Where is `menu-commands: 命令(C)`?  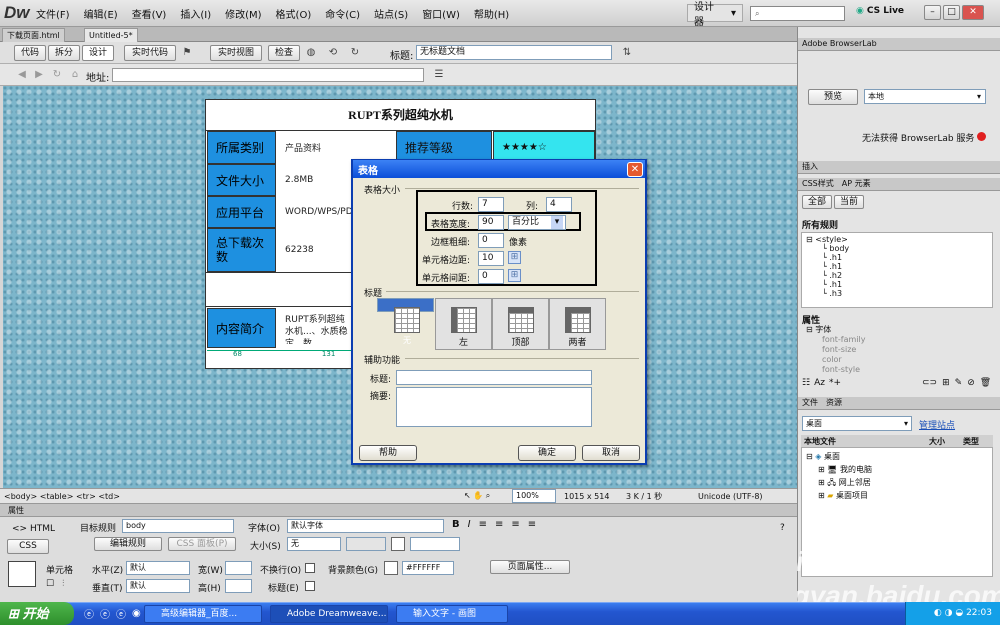
menu-commands: 命令(C) is located at coordinates (342, 13).